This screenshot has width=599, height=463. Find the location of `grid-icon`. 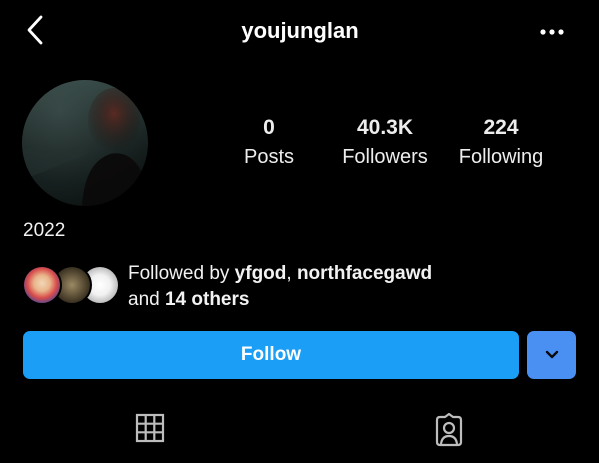

grid-icon is located at coordinates (150, 428).